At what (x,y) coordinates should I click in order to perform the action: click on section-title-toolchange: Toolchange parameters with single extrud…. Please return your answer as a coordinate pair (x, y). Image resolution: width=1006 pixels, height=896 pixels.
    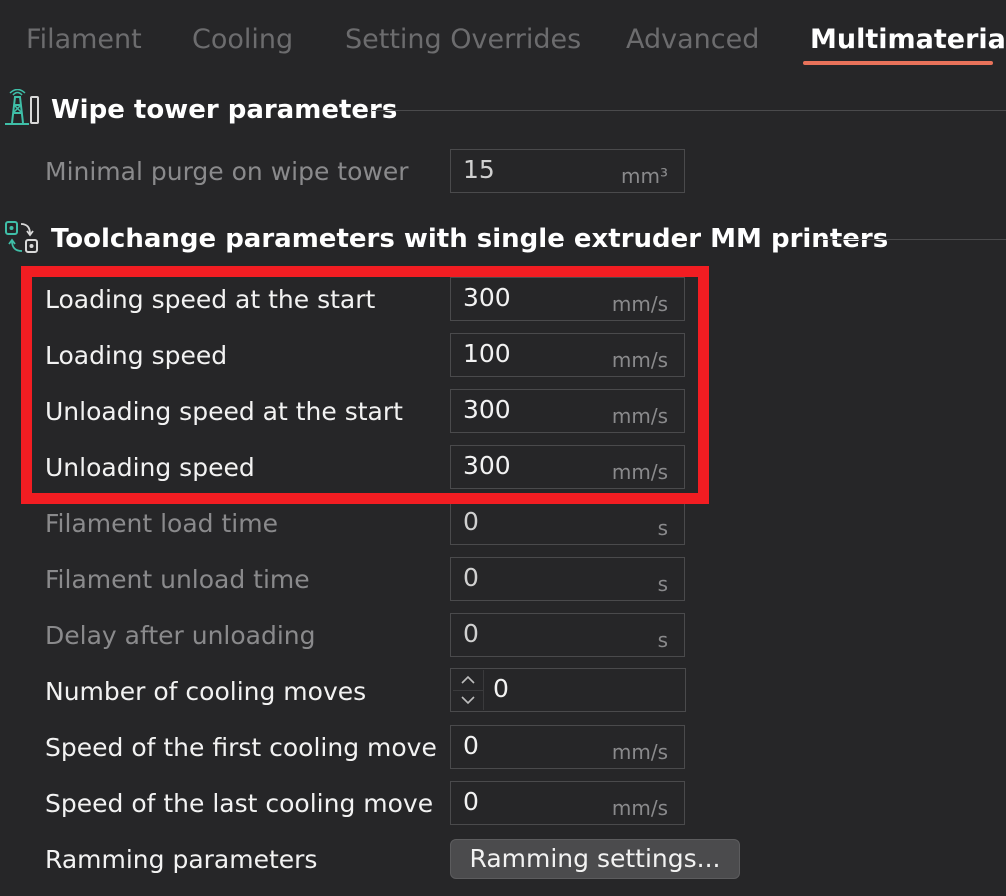
    Looking at the image, I should click on (470, 239).